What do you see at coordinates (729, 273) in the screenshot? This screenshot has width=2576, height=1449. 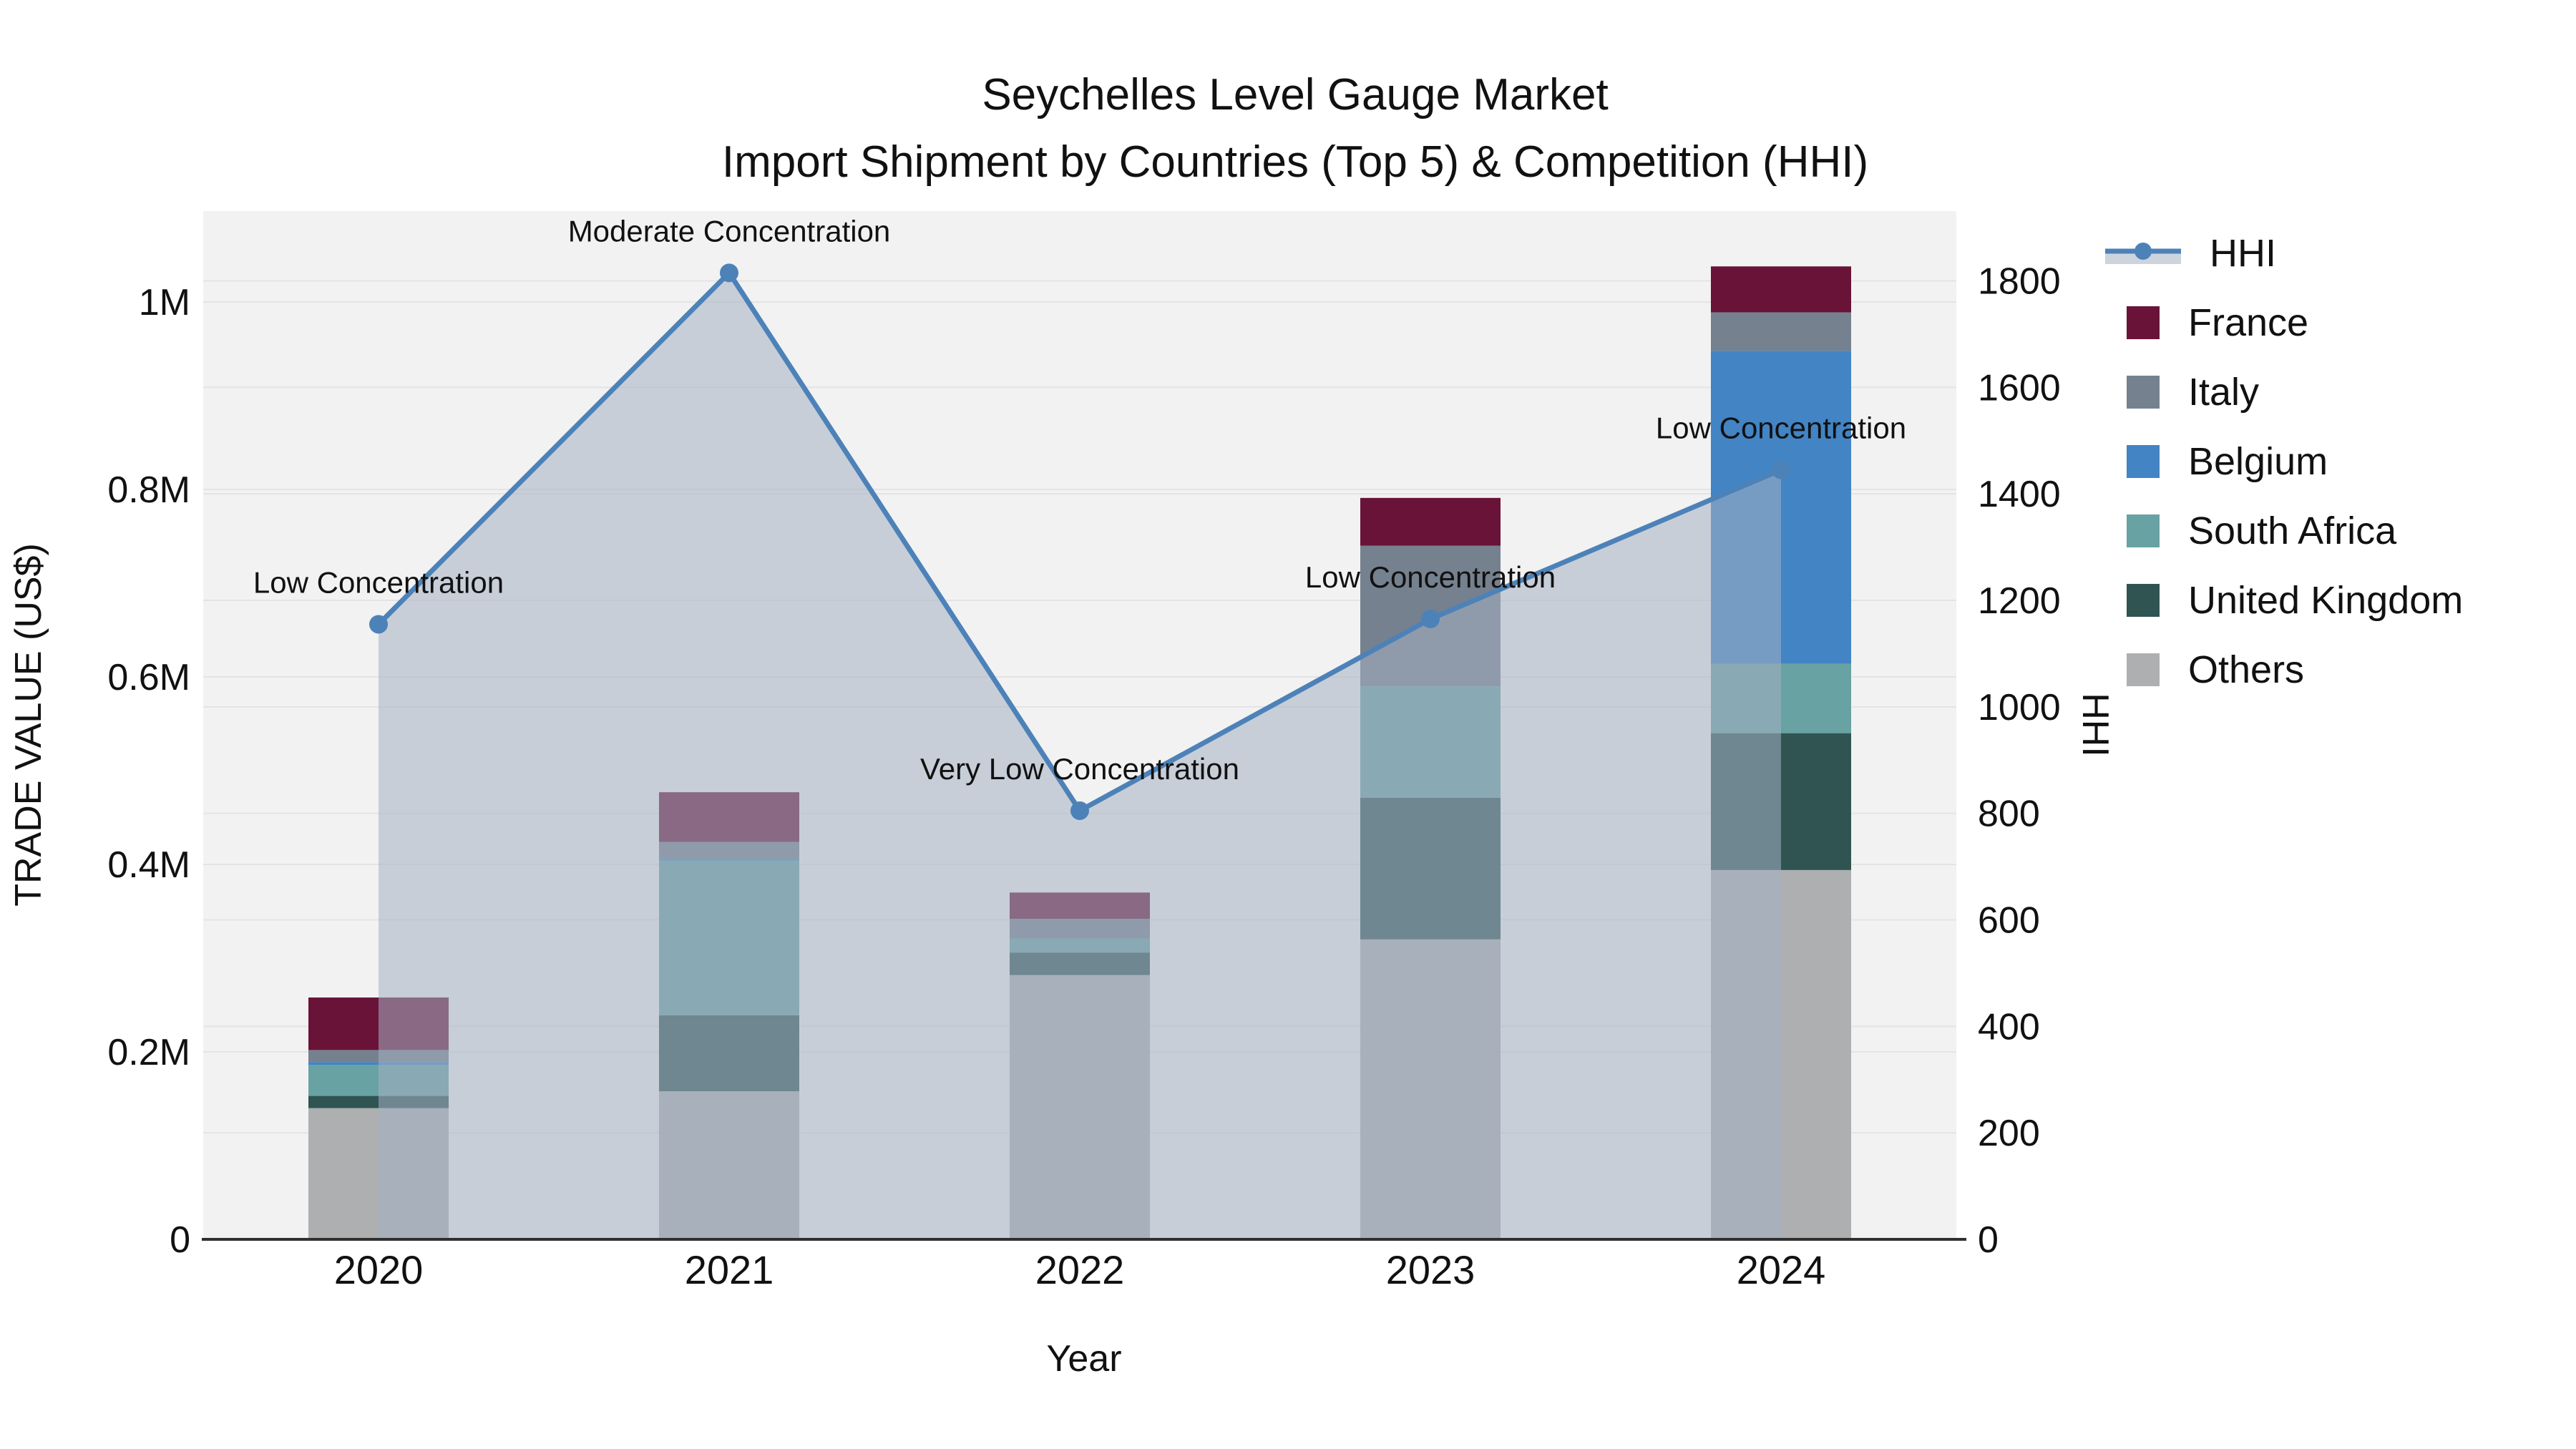 I see `hhi-marker-2021` at bounding box center [729, 273].